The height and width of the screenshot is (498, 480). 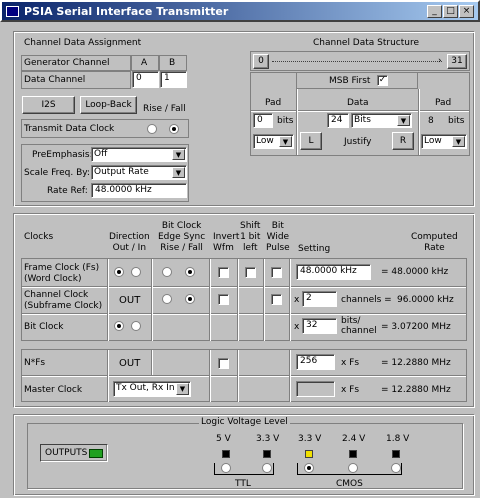 I want to click on nfs-invert-checkbox, so click(x=223, y=363).